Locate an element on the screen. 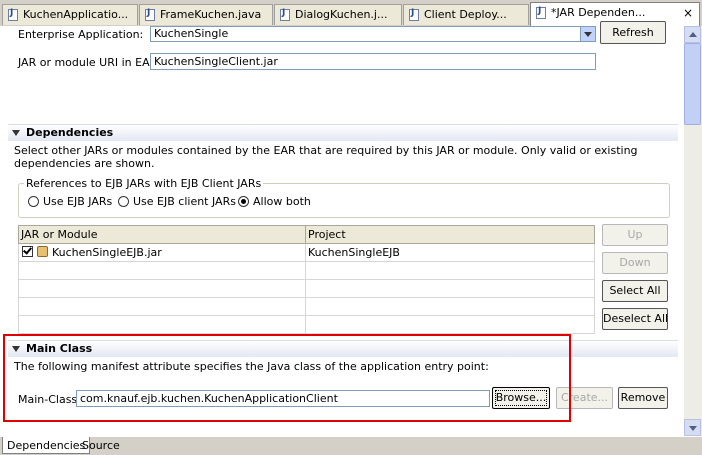 This screenshot has height=455, width=702. scroll-thumb is located at coordinates (692, 84).